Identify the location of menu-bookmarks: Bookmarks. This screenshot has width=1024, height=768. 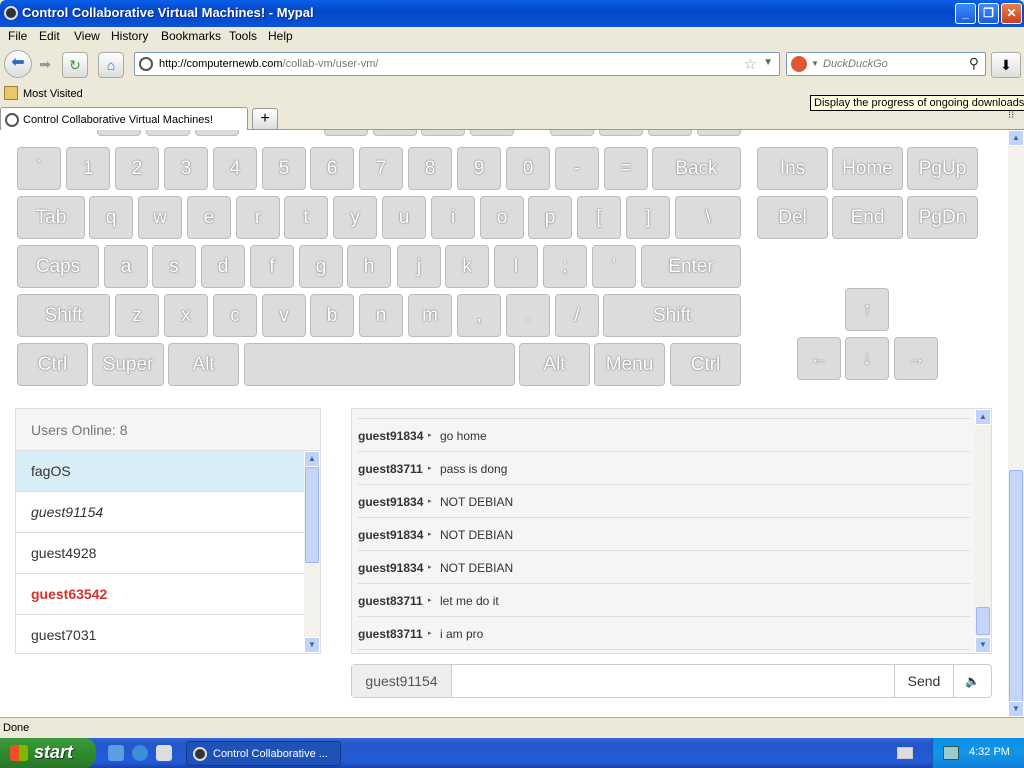
(191, 36).